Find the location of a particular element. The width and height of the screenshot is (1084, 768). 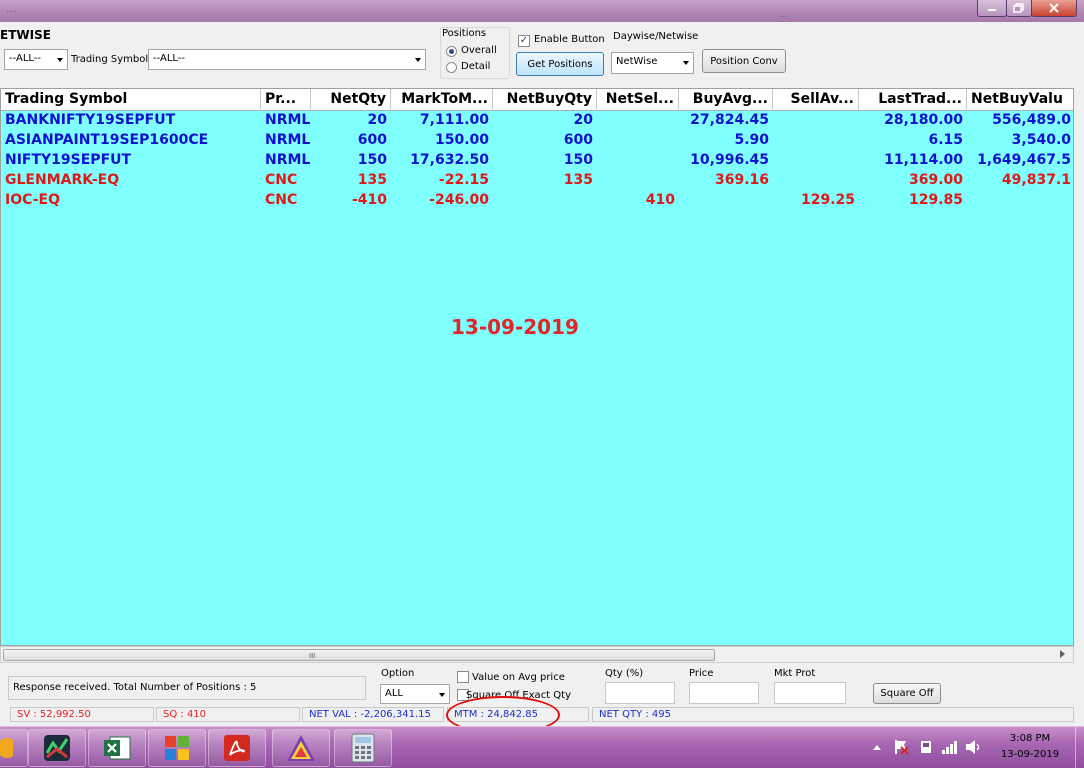

taskbar-acrobat is located at coordinates (237, 748).